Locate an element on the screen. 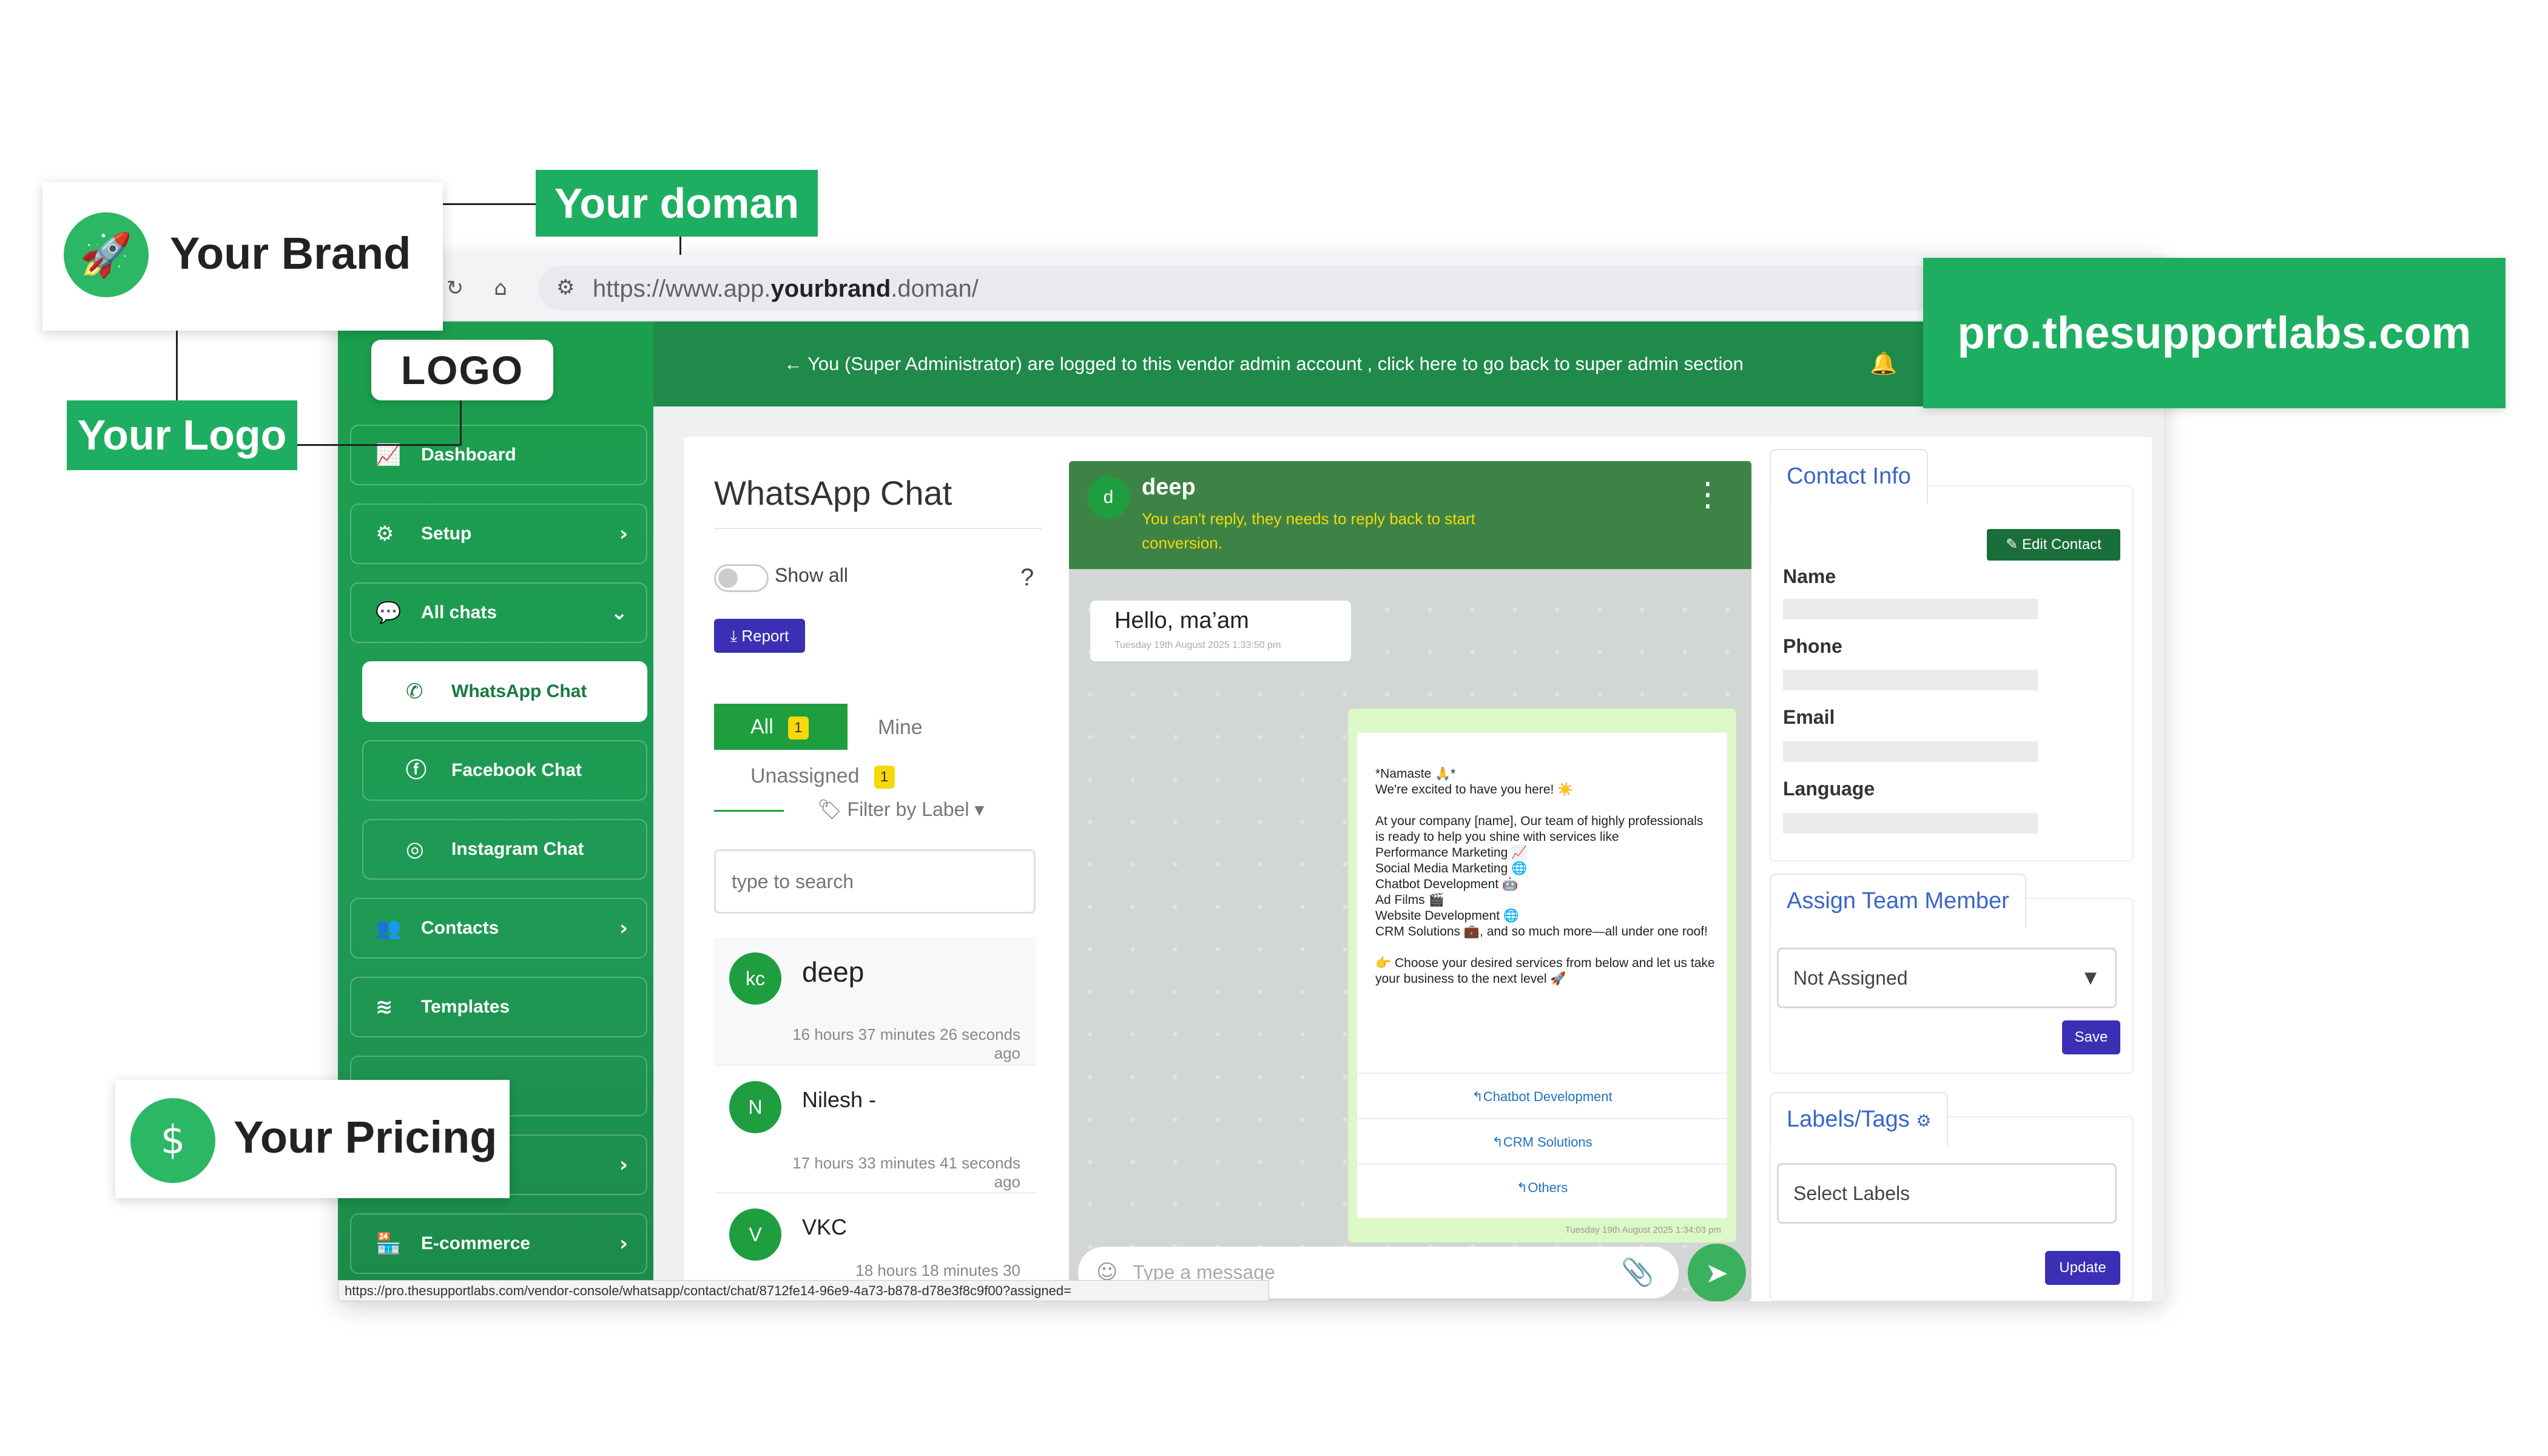 The image size is (2548, 1456). instagram-icon: ◎ is located at coordinates (415, 849).